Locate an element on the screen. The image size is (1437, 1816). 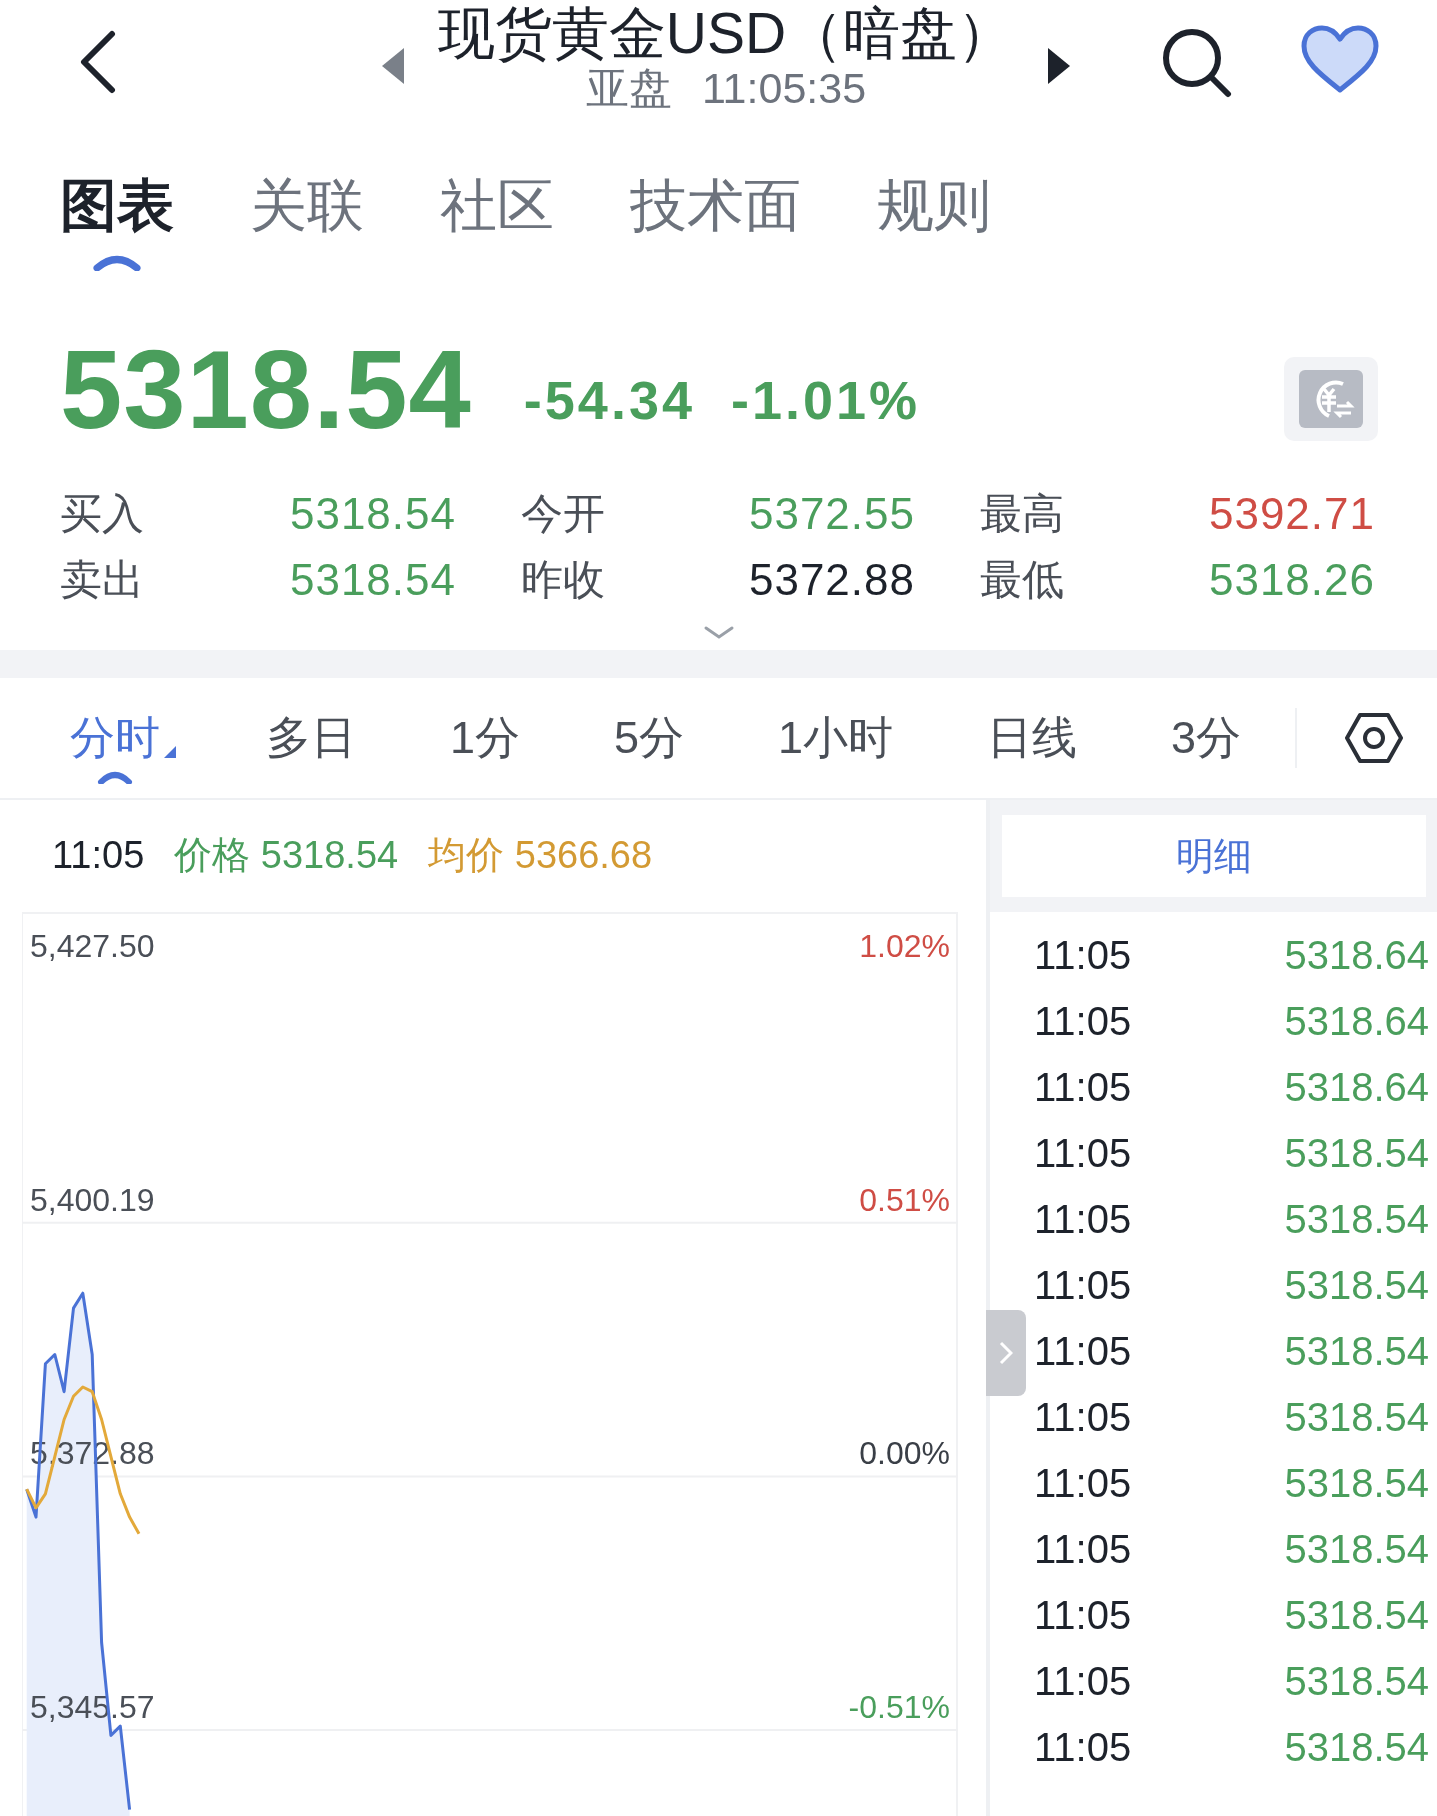
stat-value: 5392.71 is located at coordinates (1291, 514).